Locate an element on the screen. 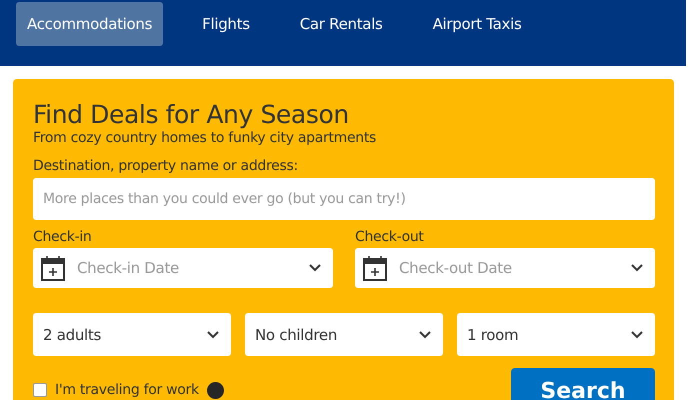 This screenshot has height=400, width=700. nav-tab: Flights is located at coordinates (226, 24).